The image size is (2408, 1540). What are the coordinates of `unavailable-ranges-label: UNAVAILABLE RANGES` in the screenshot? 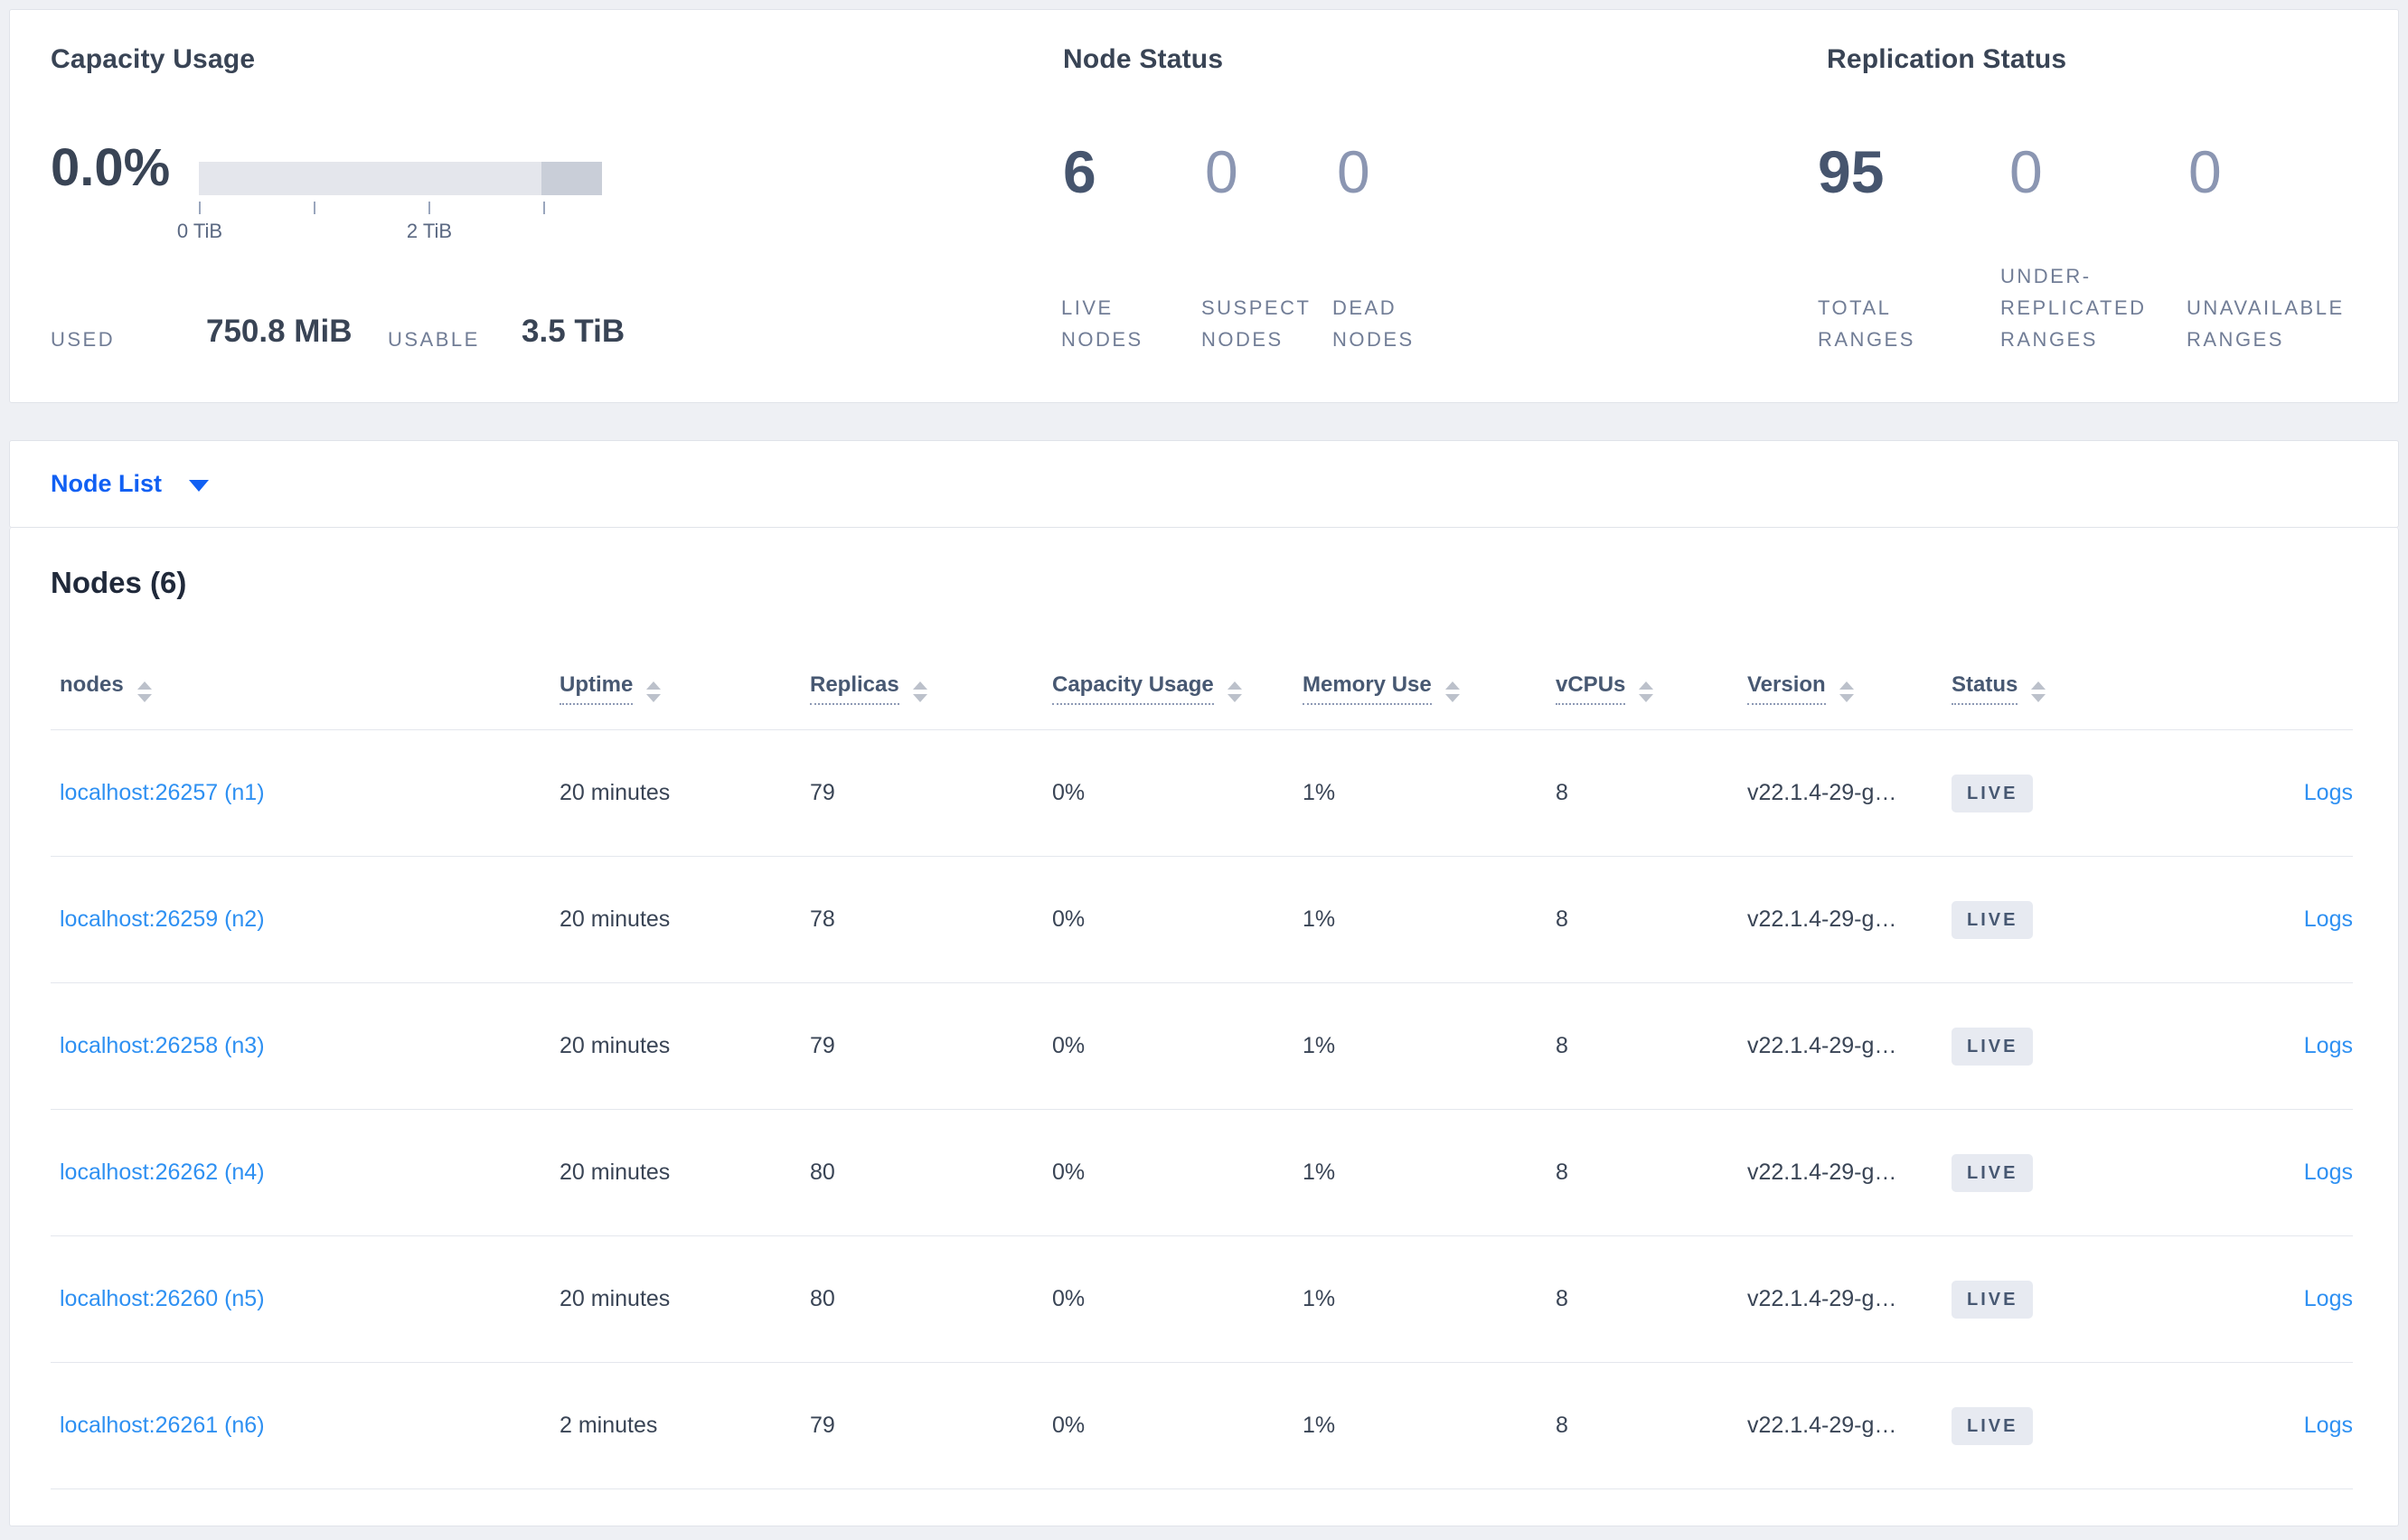 It's located at (2266, 323).